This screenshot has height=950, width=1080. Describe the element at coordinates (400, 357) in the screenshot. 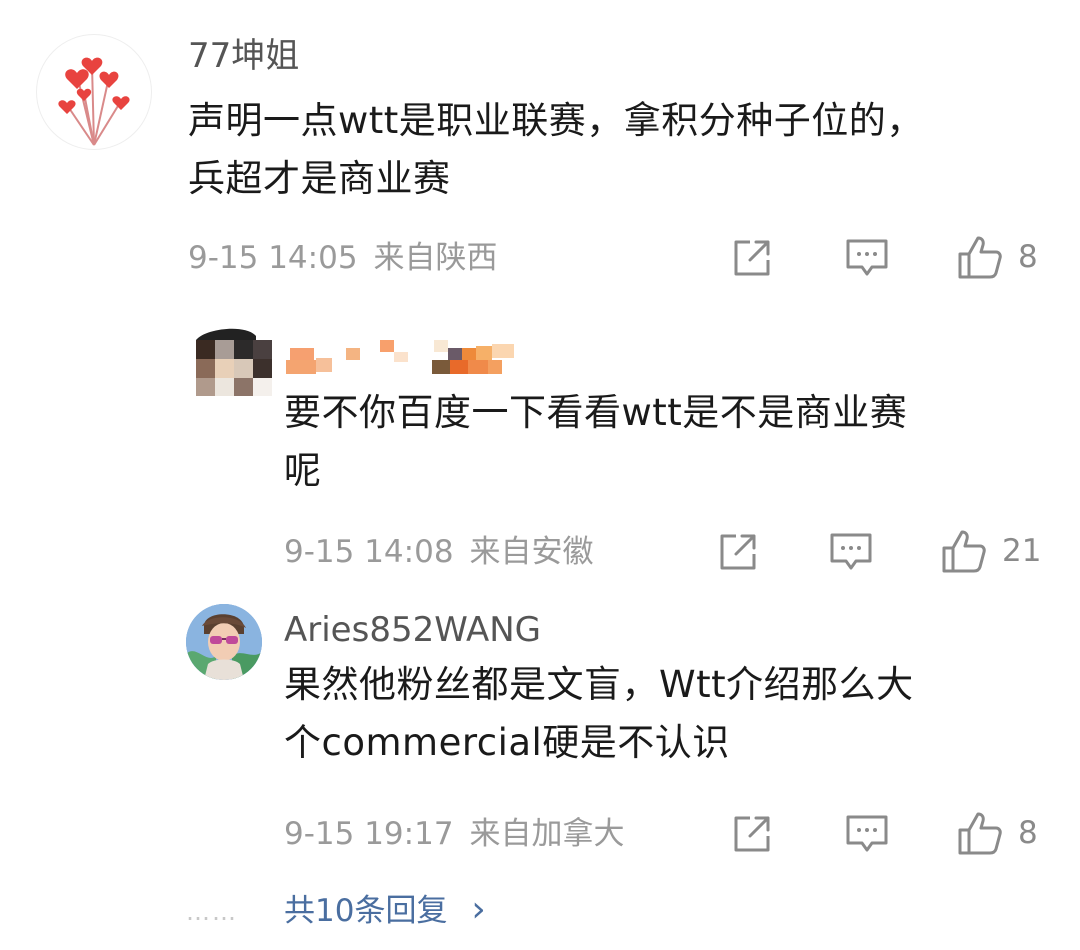

I see `pixelated-username-icon` at that location.